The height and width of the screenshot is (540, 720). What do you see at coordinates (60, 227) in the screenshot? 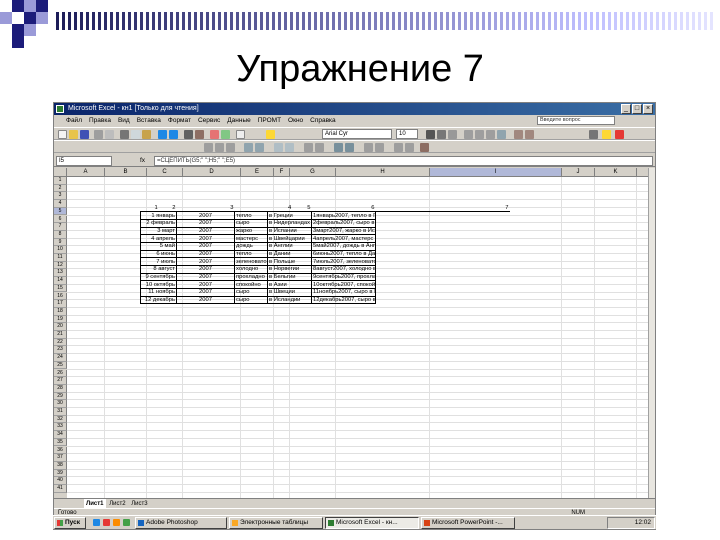
I see `row-header-7: 7` at bounding box center [60, 227].